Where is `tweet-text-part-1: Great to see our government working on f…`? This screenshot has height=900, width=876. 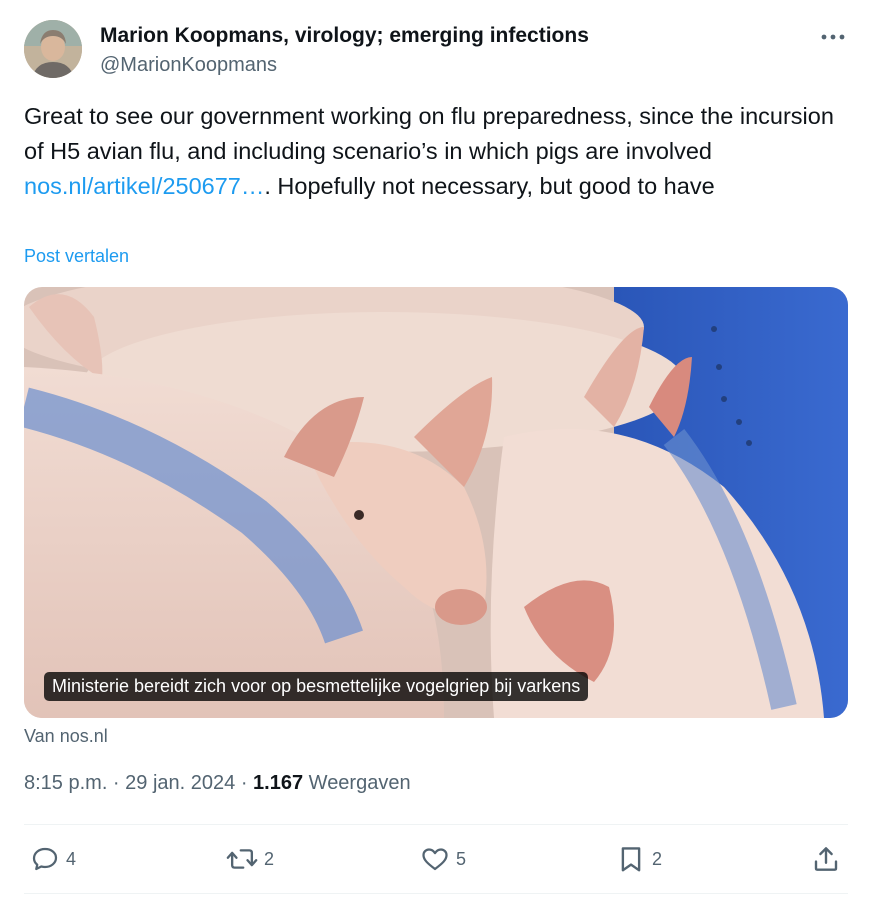
tweet-text-part-1: Great to see our government working on f… is located at coordinates (429, 133).